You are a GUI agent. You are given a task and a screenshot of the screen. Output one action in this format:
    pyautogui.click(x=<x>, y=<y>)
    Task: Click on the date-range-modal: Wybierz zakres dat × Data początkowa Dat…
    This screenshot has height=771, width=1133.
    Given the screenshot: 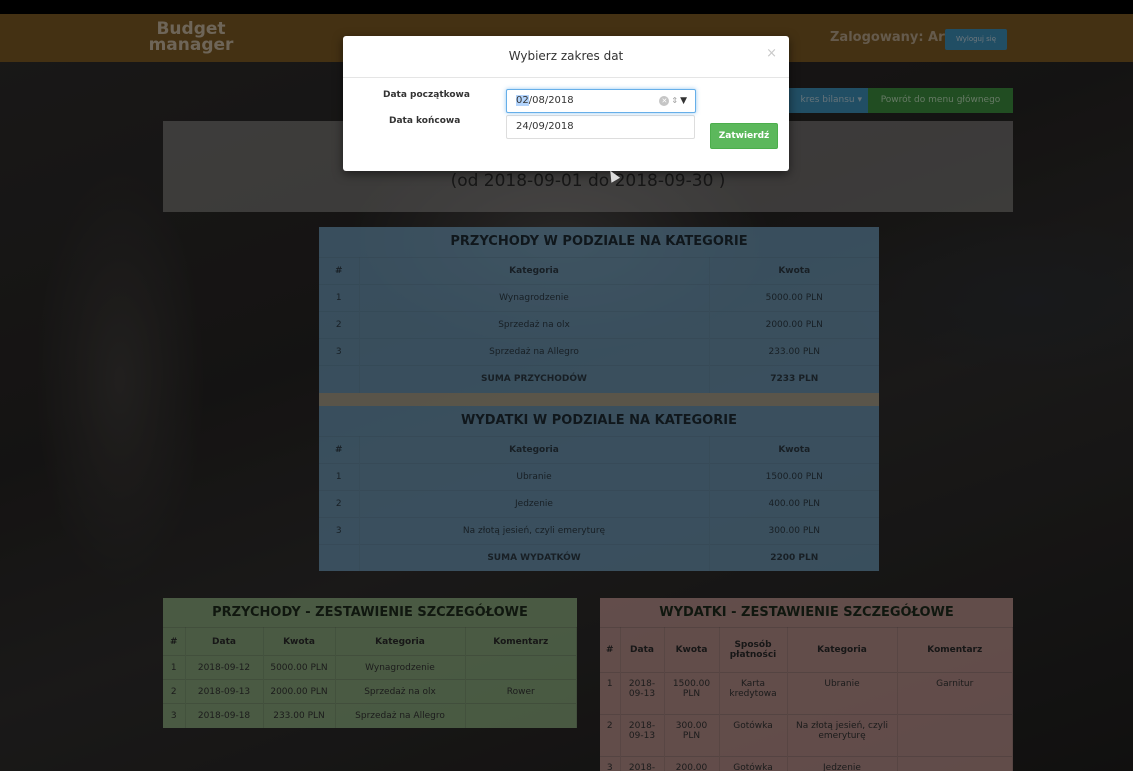 What is the action you would take?
    pyautogui.click(x=566, y=103)
    